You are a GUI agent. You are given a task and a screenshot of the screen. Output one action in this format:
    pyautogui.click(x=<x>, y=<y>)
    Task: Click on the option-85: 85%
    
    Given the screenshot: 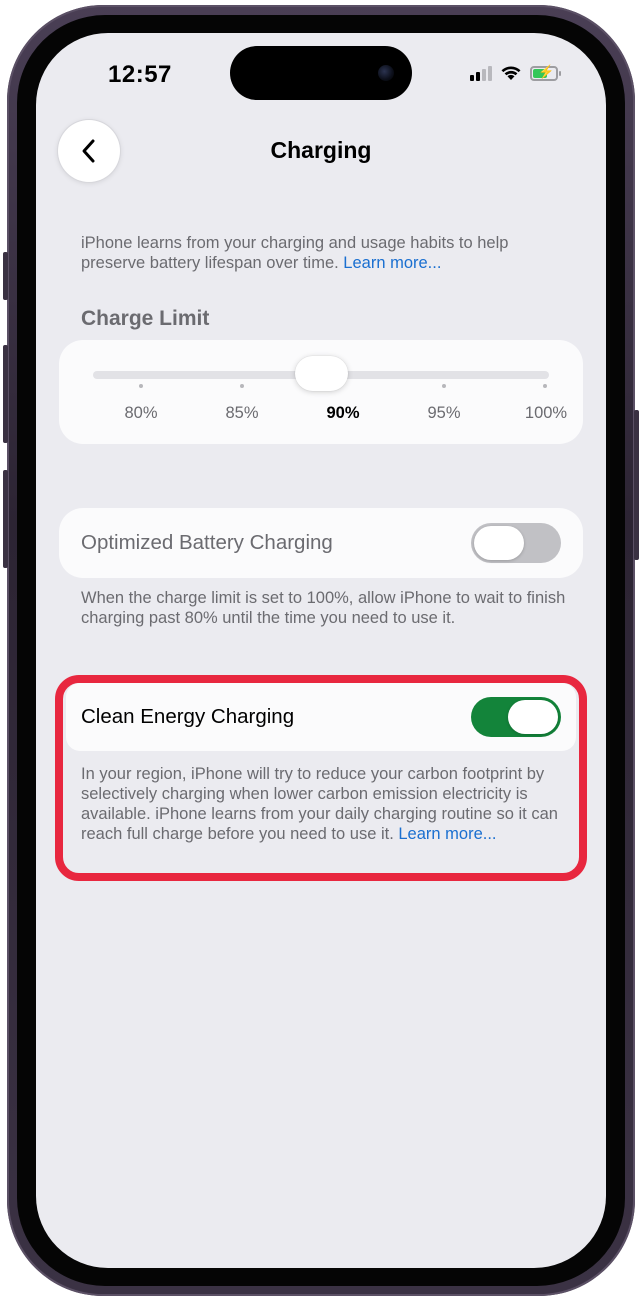 What is the action you would take?
    pyautogui.click(x=242, y=413)
    